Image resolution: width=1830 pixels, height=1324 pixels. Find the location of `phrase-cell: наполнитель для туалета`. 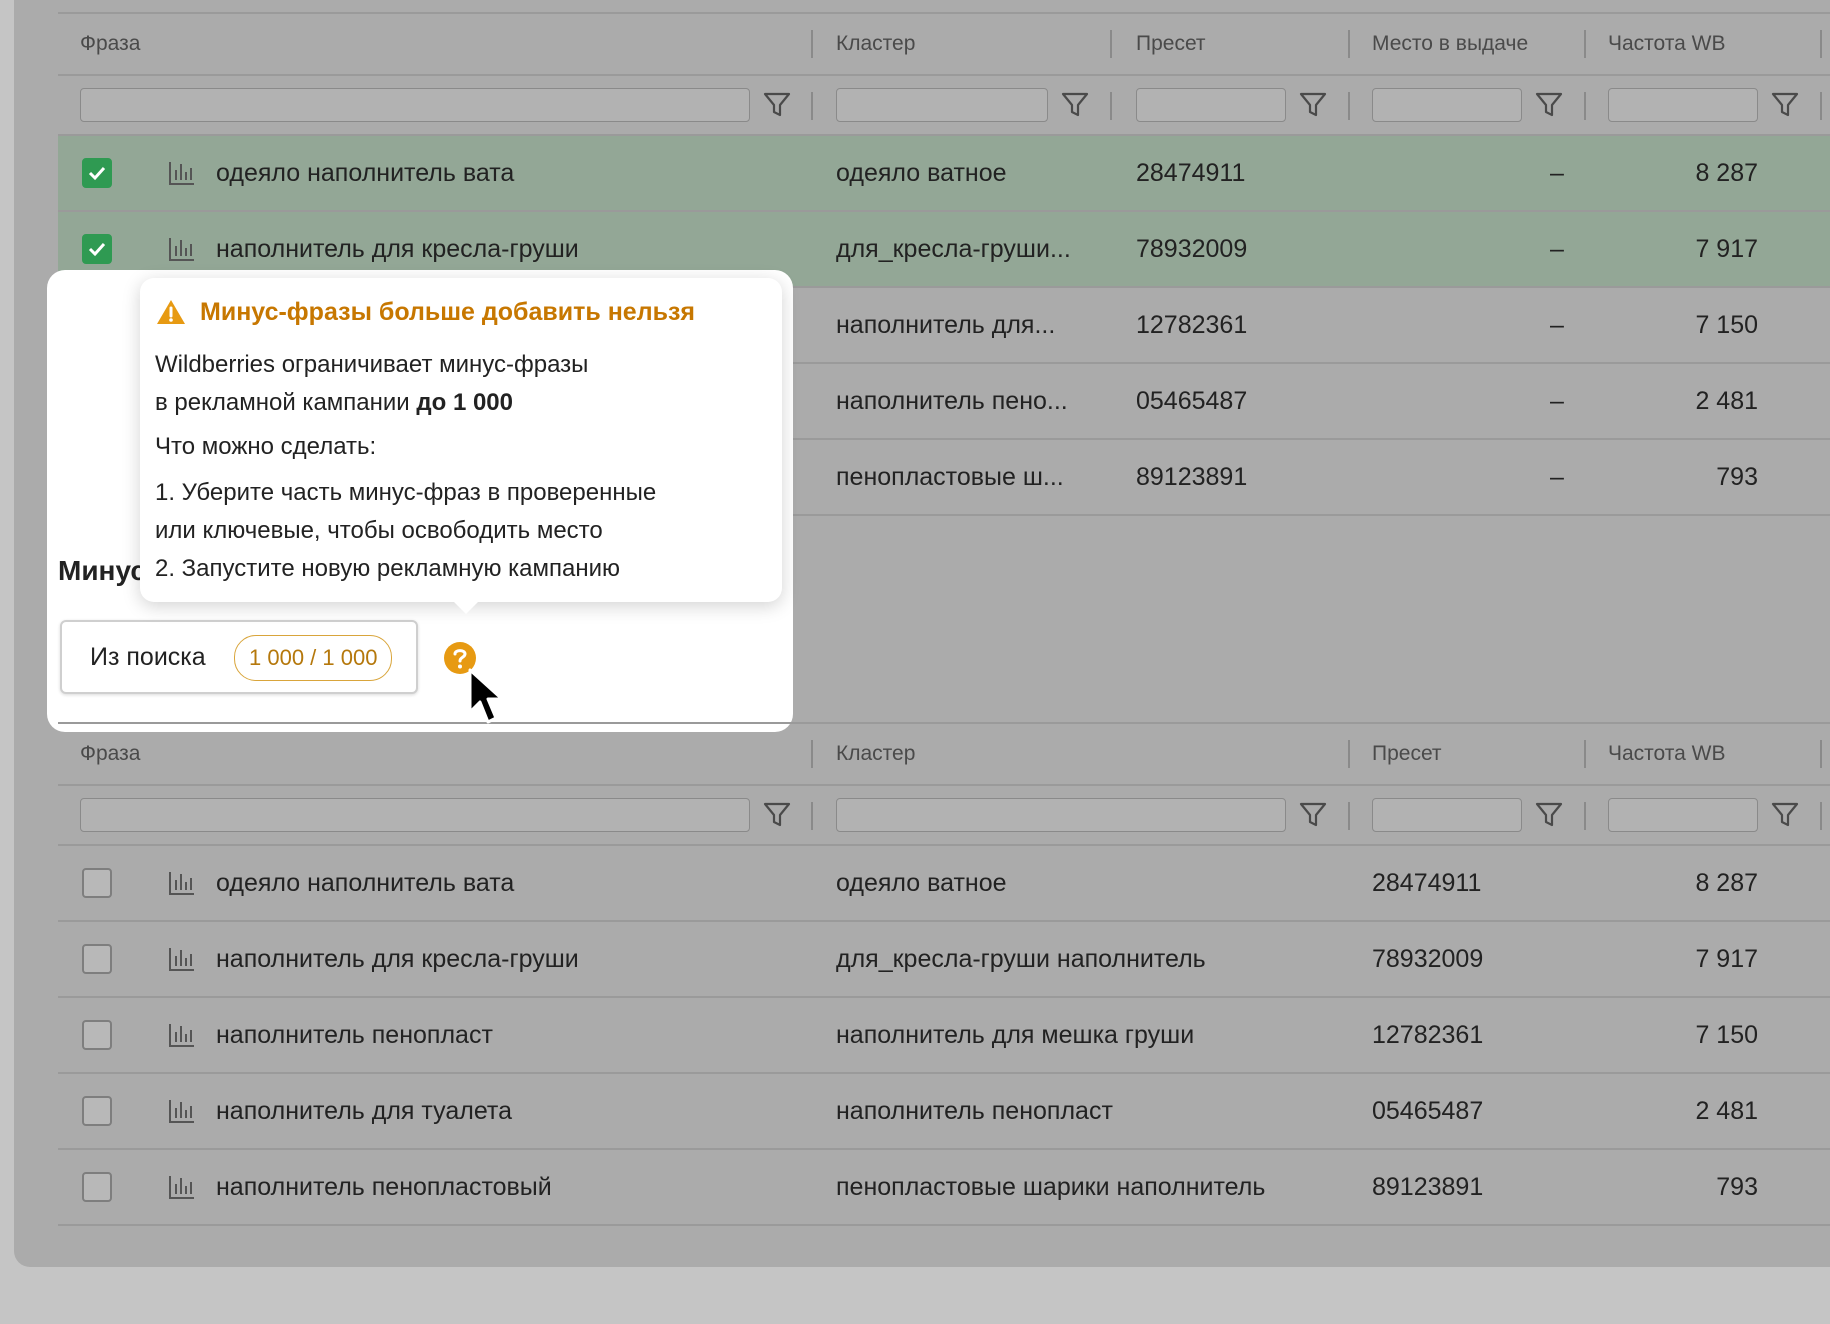

phrase-cell: наполнитель для туалета is located at coordinates (364, 1111).